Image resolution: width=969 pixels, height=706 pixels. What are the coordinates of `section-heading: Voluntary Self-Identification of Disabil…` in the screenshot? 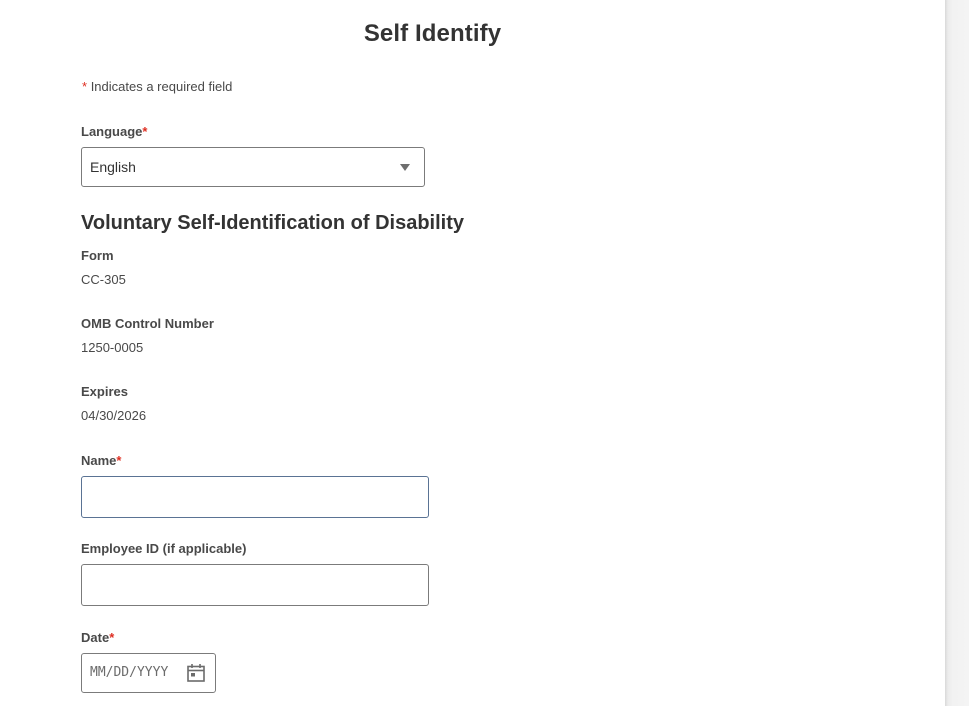 It's located at (272, 223).